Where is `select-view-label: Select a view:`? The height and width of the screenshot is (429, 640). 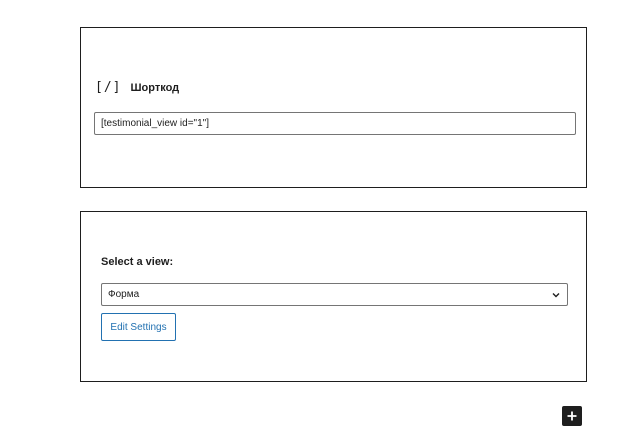
select-view-label: Select a view: is located at coordinates (137, 262).